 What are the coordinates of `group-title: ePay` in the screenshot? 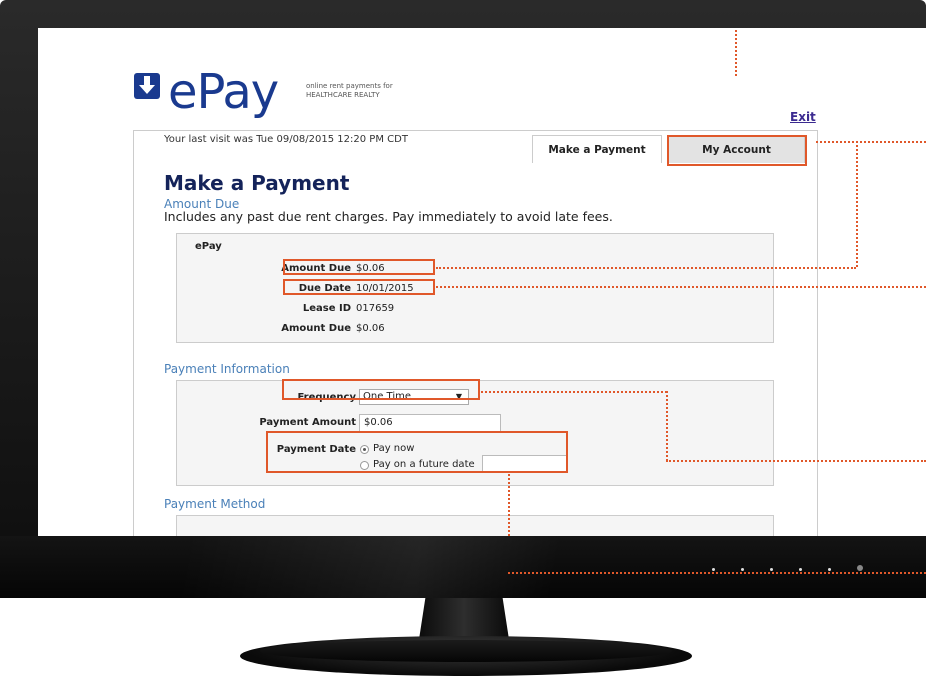 It's located at (208, 246).